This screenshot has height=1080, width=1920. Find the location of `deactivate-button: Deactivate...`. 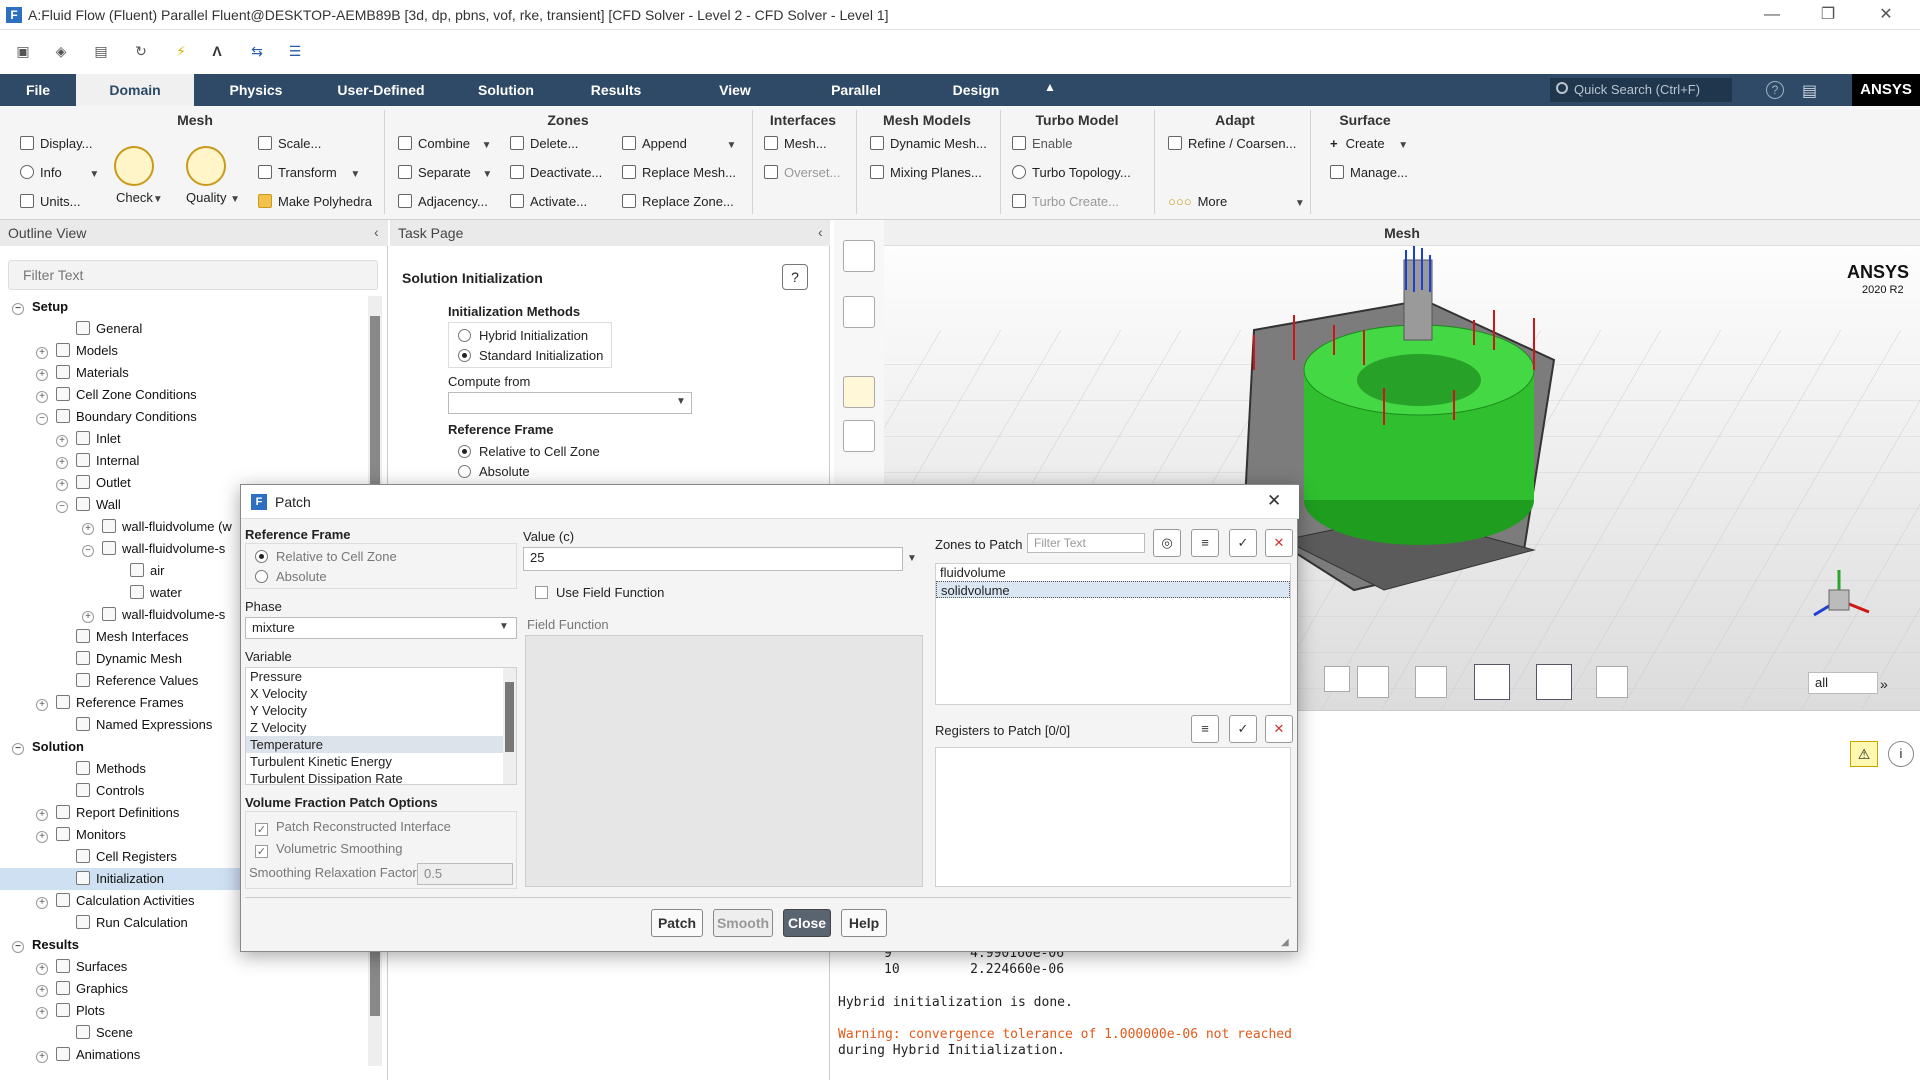

deactivate-button: Deactivate... is located at coordinates (556, 172).